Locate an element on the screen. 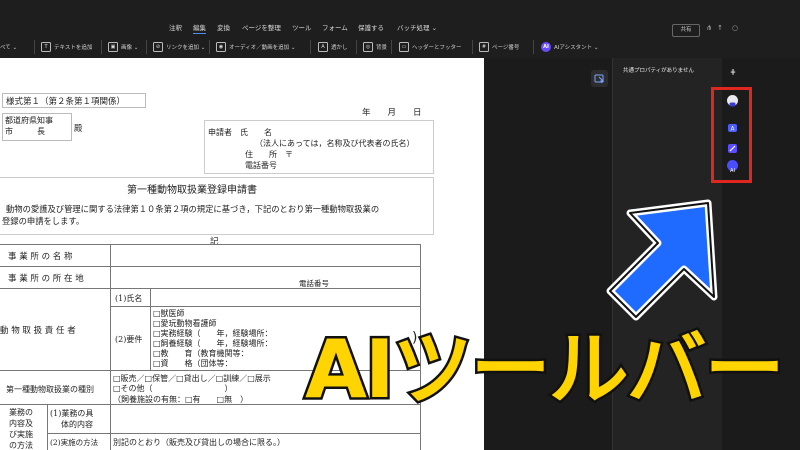  sub-name: (1)氏名 is located at coordinates (129, 298).